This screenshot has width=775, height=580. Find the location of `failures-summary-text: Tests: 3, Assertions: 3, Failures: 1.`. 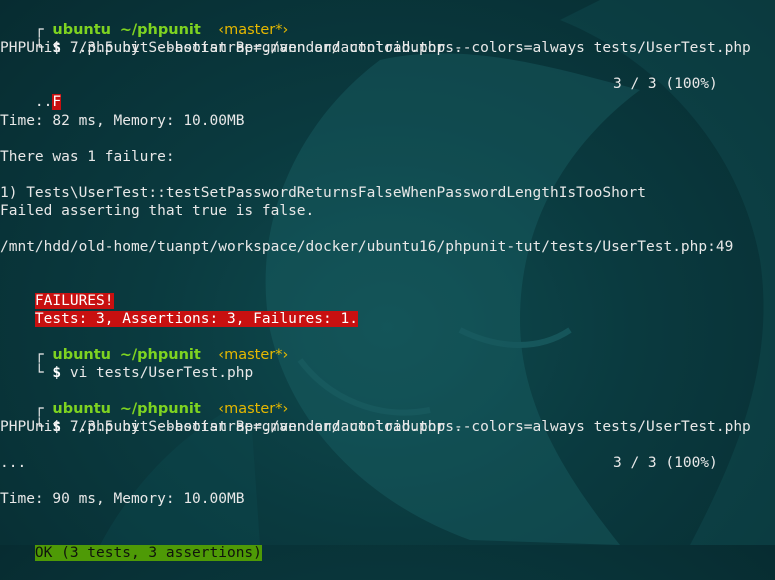

failures-summary-text: Tests: 3, Assertions: 3, Failures: 1. is located at coordinates (196, 319).